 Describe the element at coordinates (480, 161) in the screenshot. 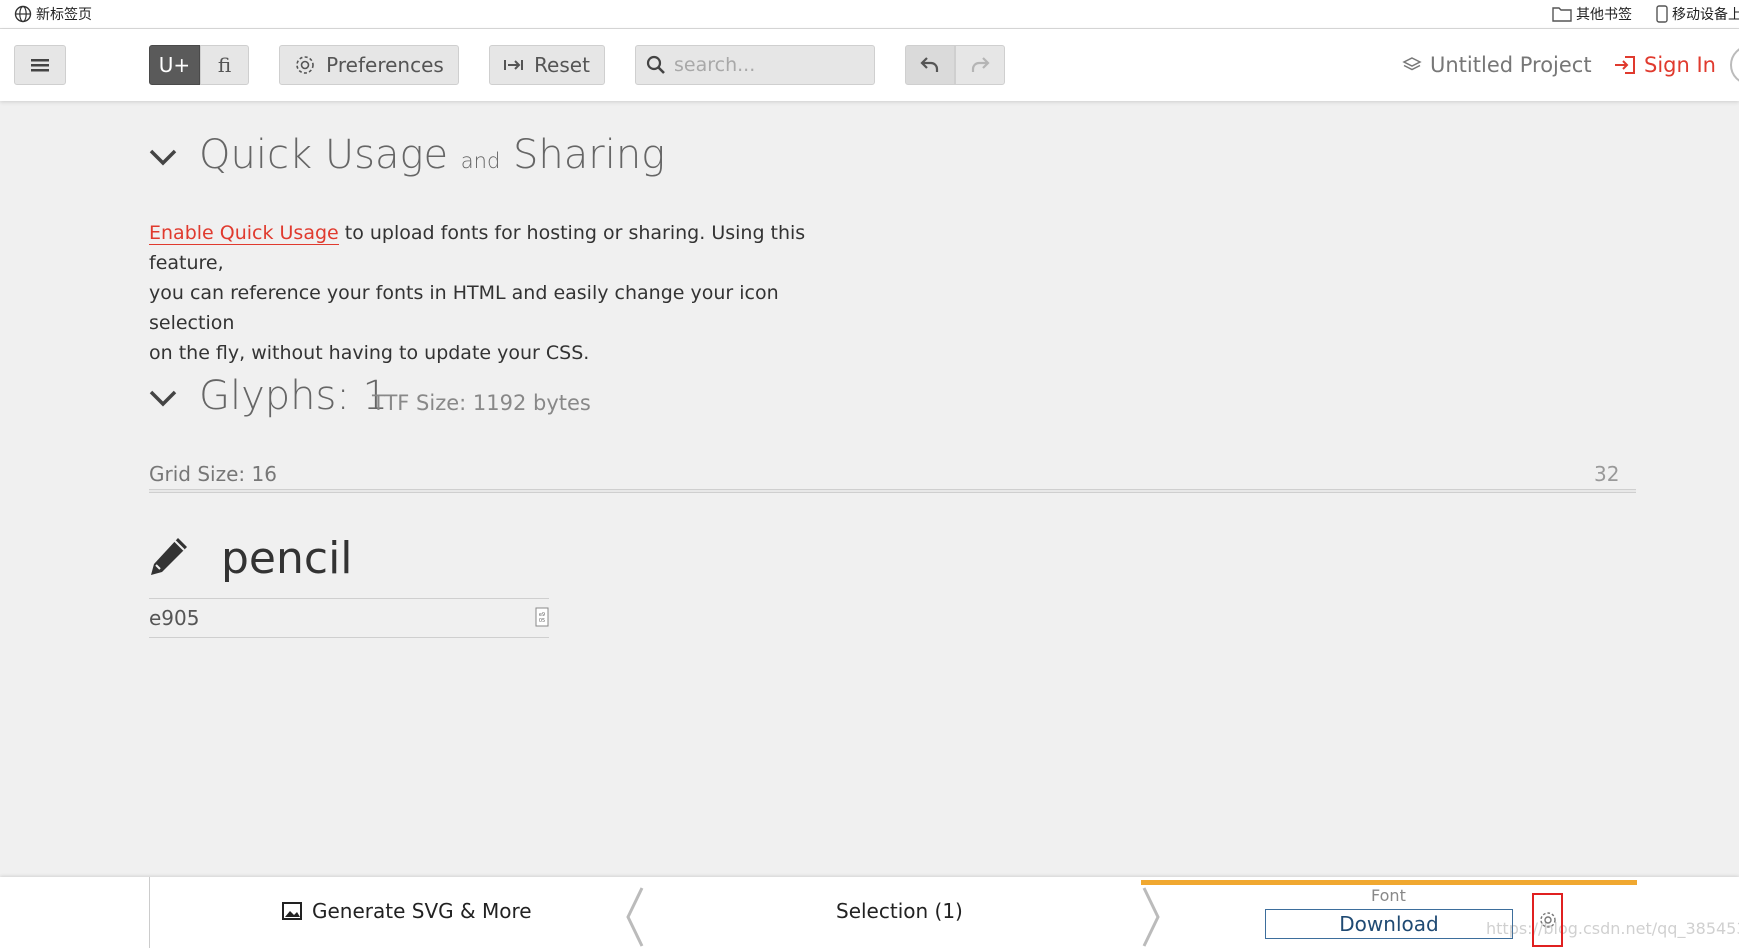

I see `quick-usage-title-and: and` at that location.